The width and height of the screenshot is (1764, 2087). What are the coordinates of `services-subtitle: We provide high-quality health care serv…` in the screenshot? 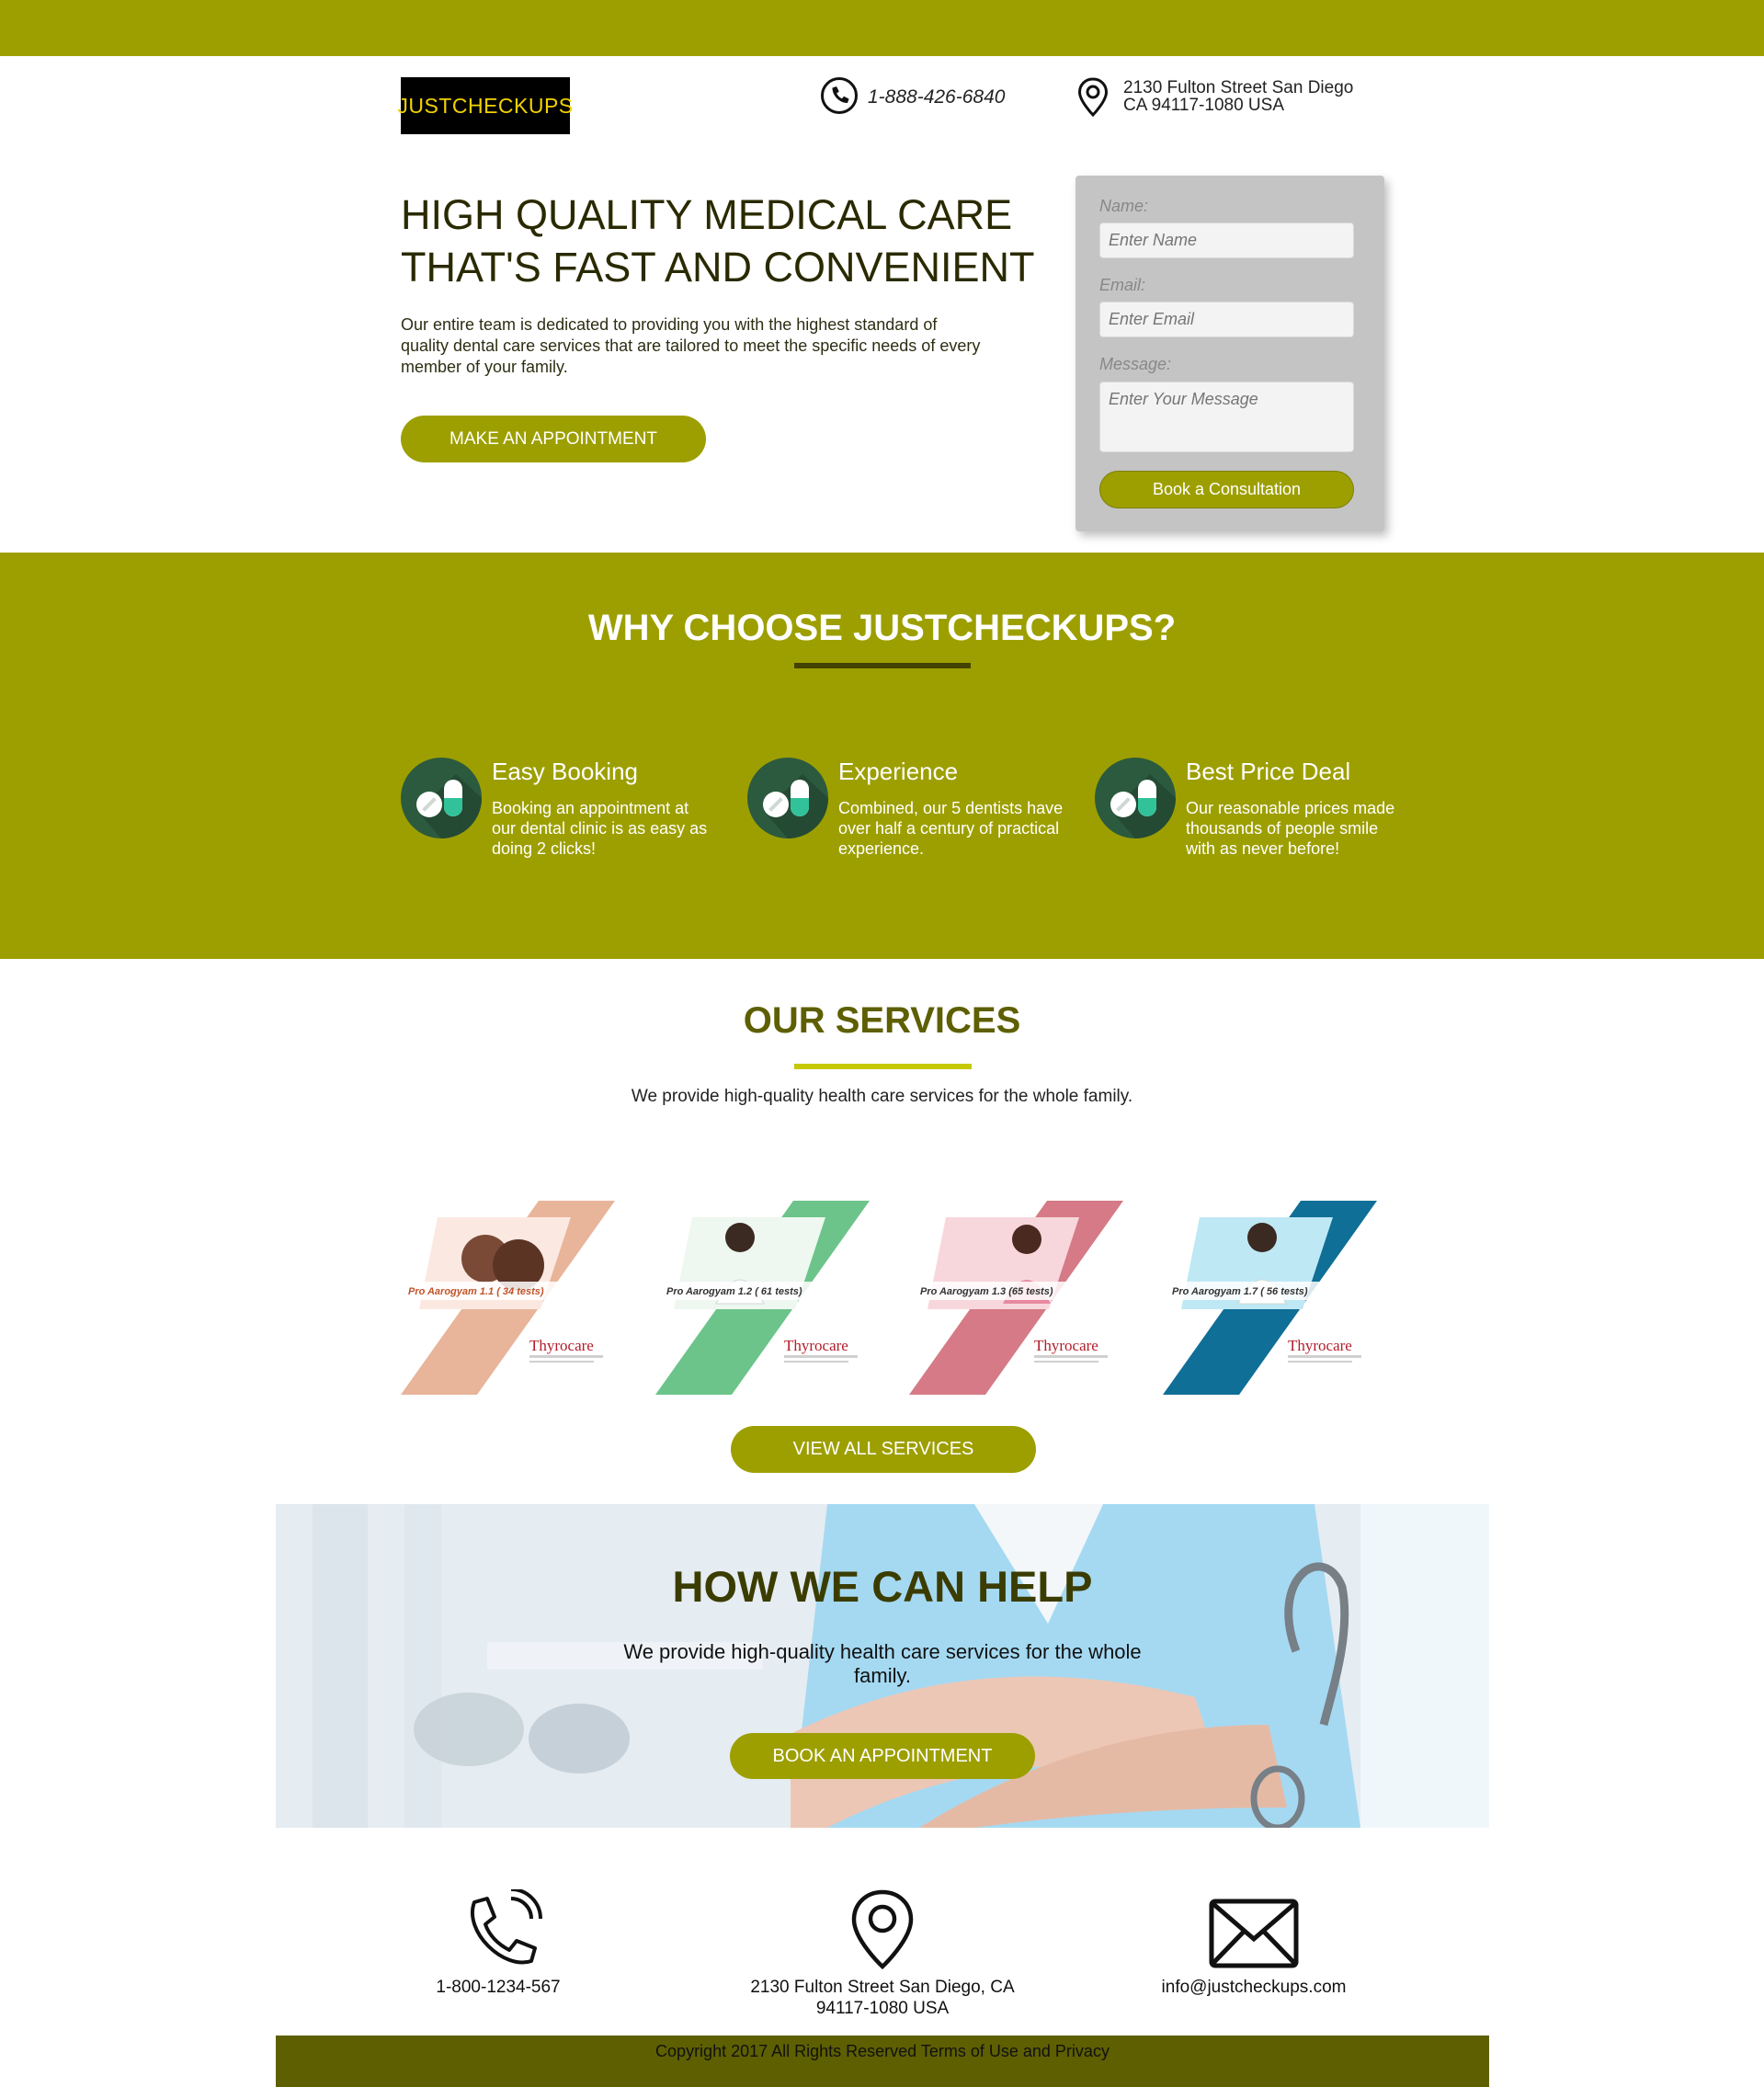 It's located at (882, 1096).